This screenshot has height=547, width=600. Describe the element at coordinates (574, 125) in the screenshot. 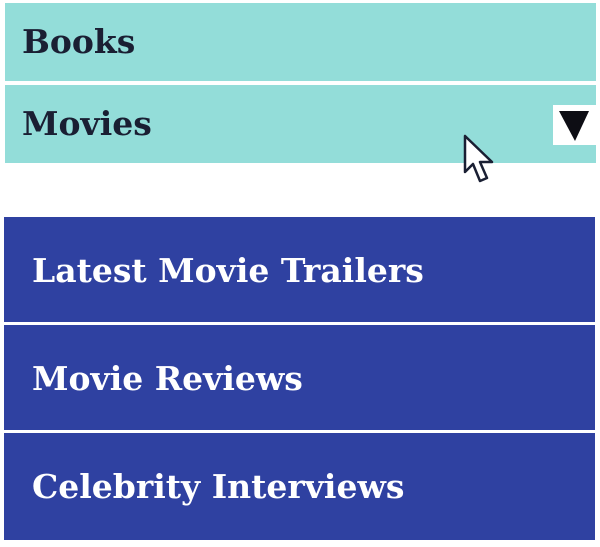

I see `triangle-down-icon` at that location.